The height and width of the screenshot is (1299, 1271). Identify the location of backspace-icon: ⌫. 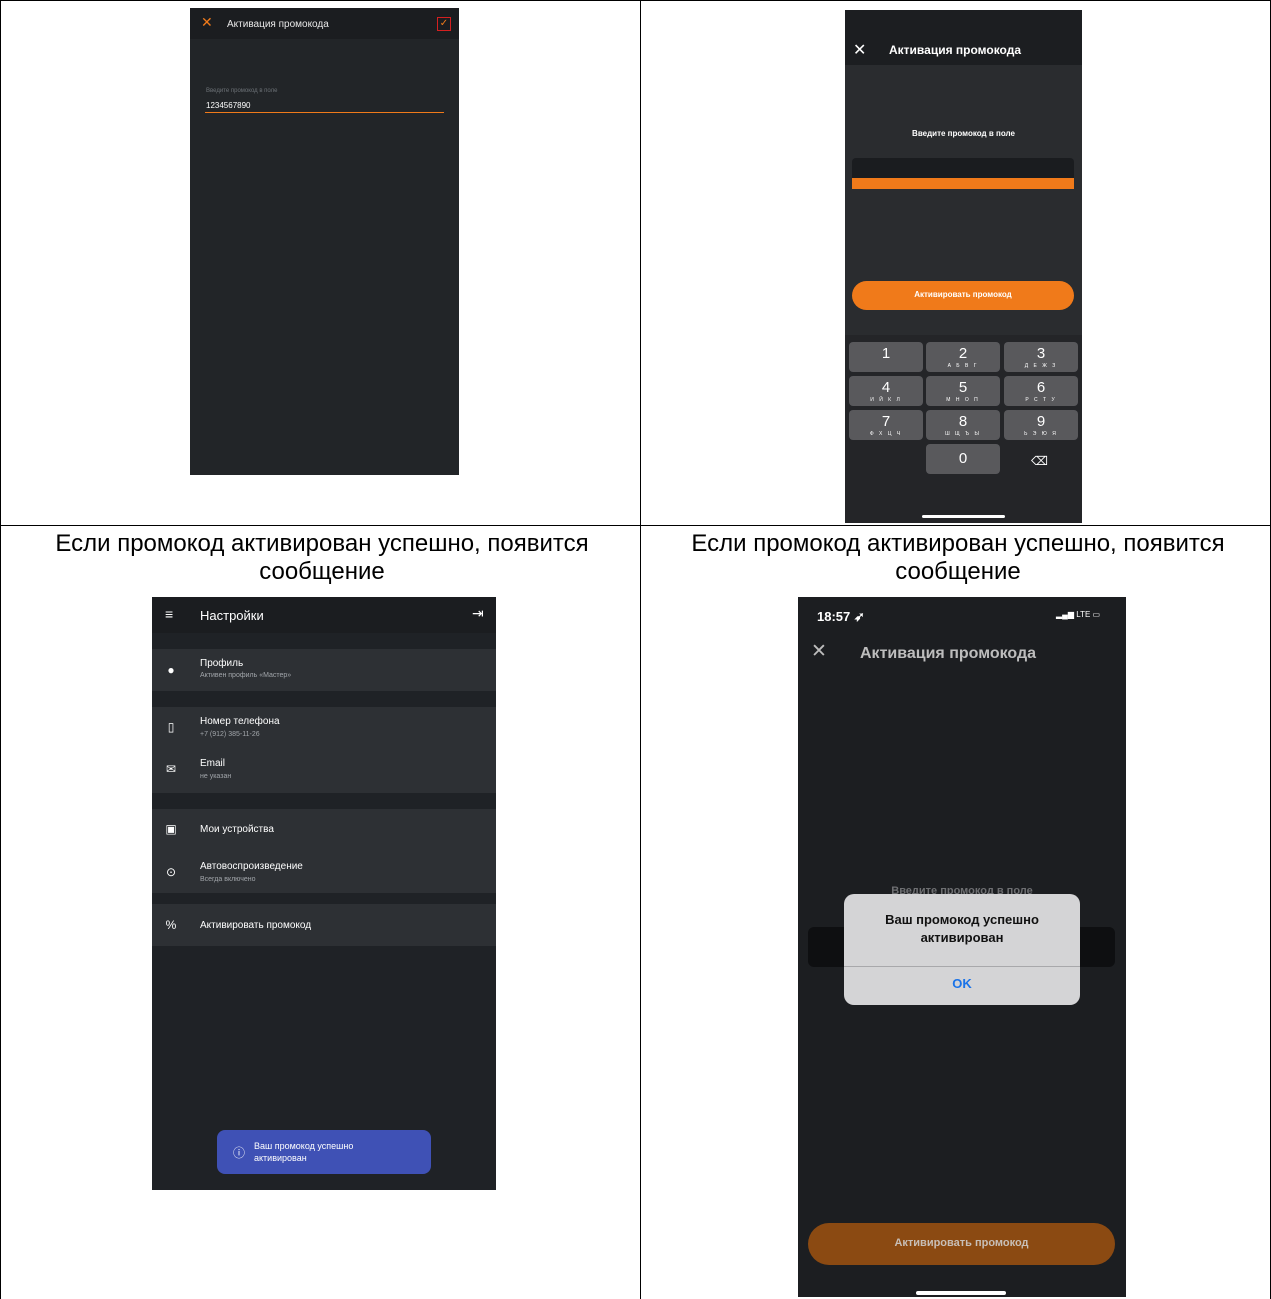
(1039, 461).